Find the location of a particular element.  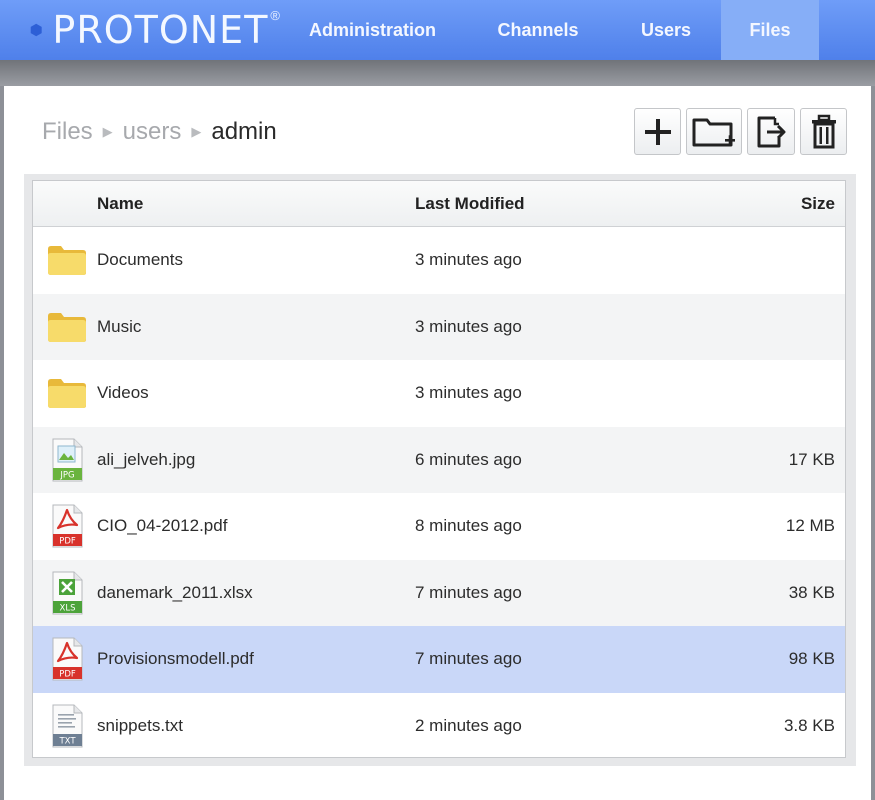

table-row: Documents 3 minutes ago is located at coordinates (439, 260).